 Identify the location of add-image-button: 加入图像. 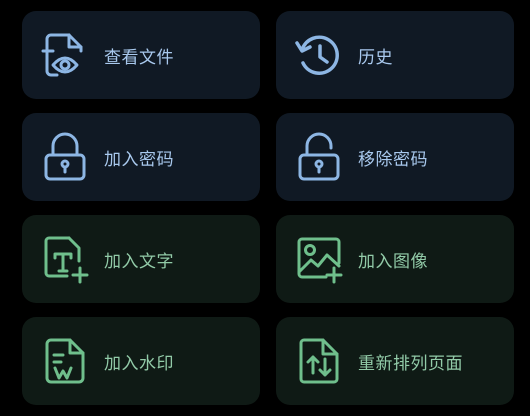
(395, 259).